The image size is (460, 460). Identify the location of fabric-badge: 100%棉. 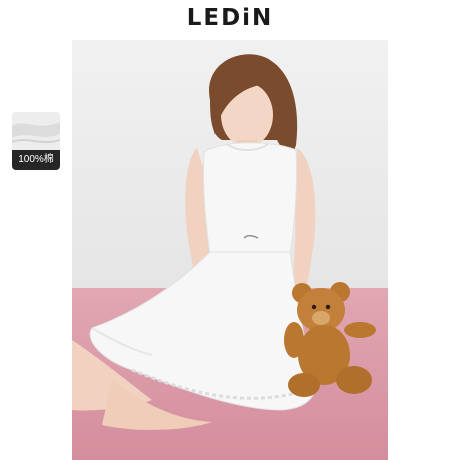
(36, 141).